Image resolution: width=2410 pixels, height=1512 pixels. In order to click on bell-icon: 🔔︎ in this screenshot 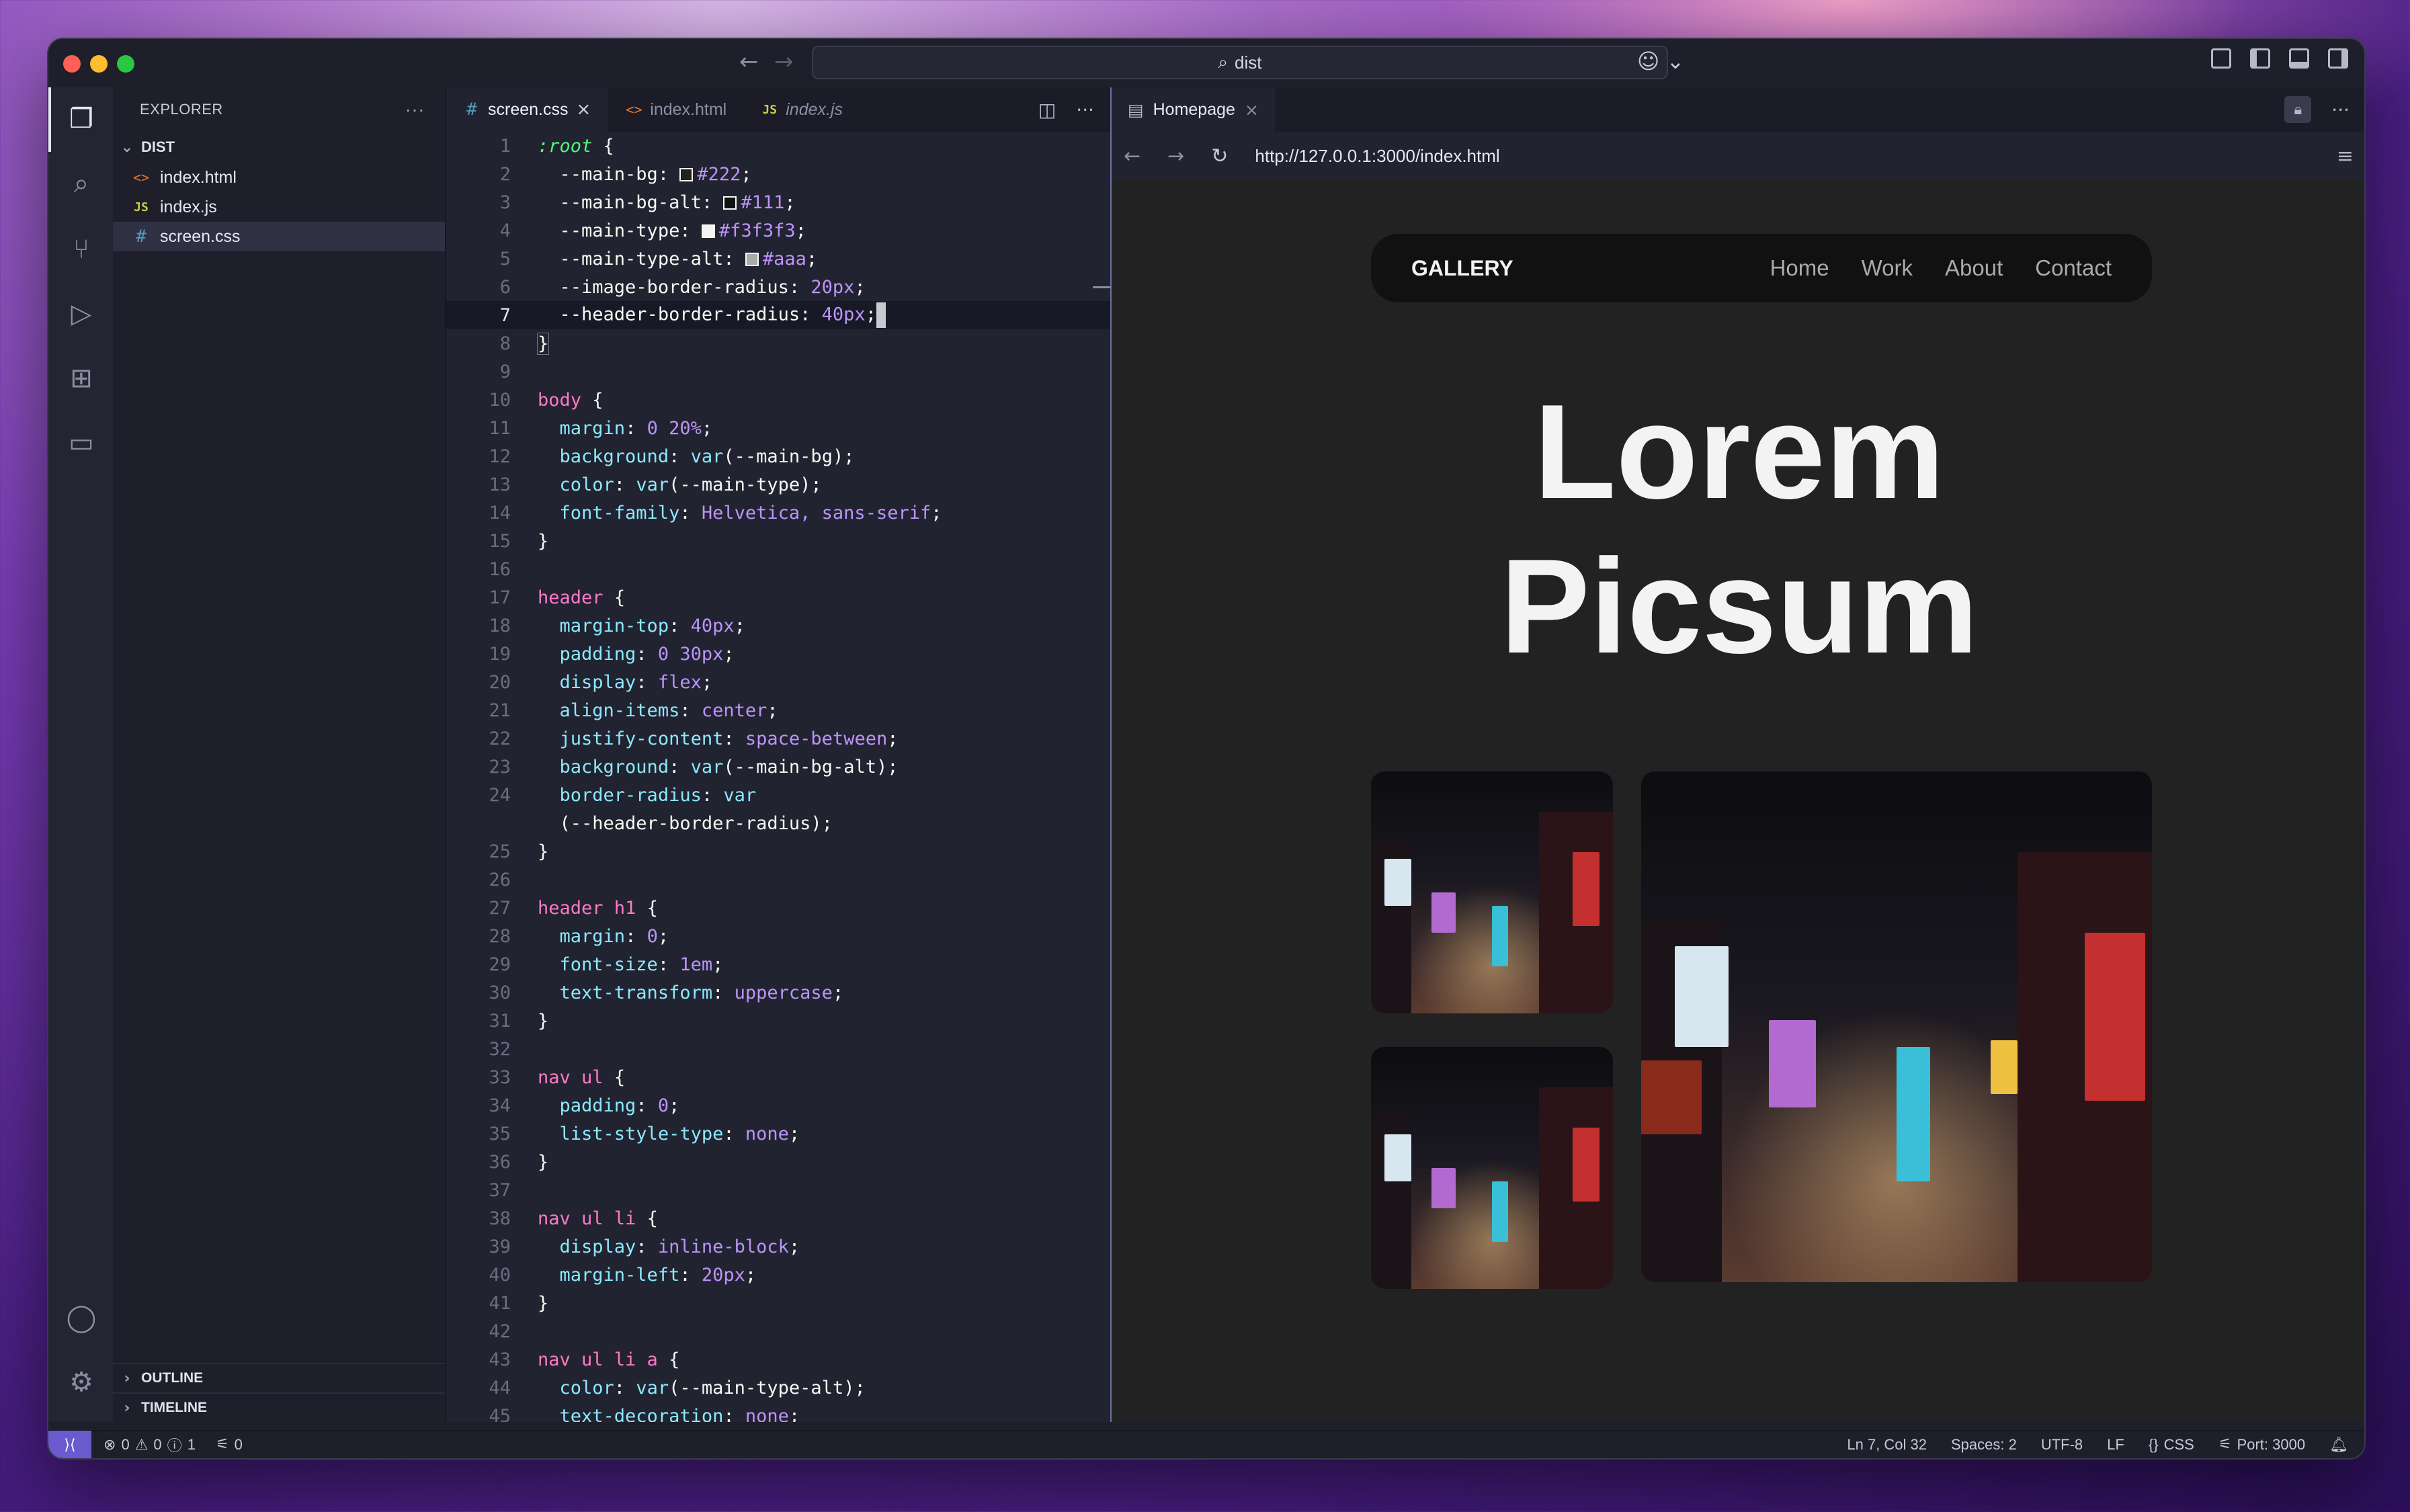, I will do `click(2338, 1445)`.